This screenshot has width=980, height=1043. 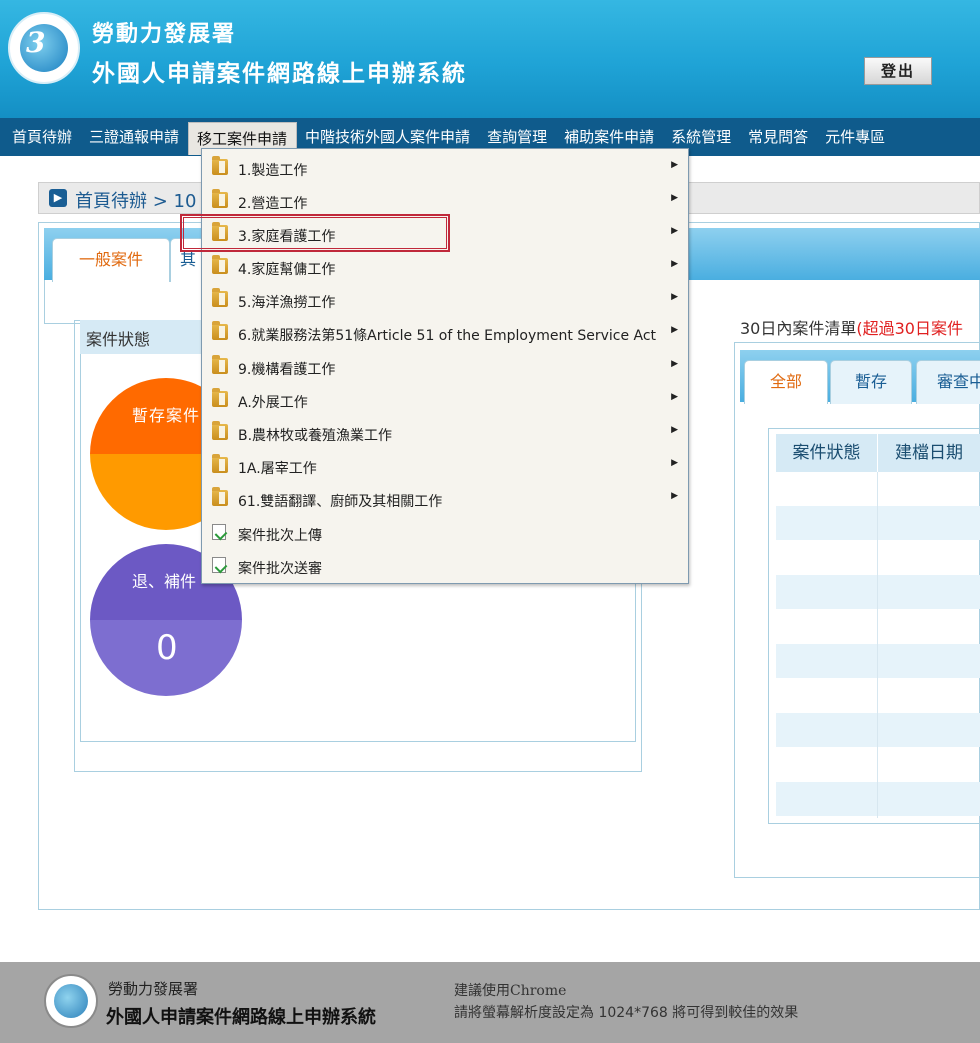 I want to click on footer-logo, so click(x=71, y=1001).